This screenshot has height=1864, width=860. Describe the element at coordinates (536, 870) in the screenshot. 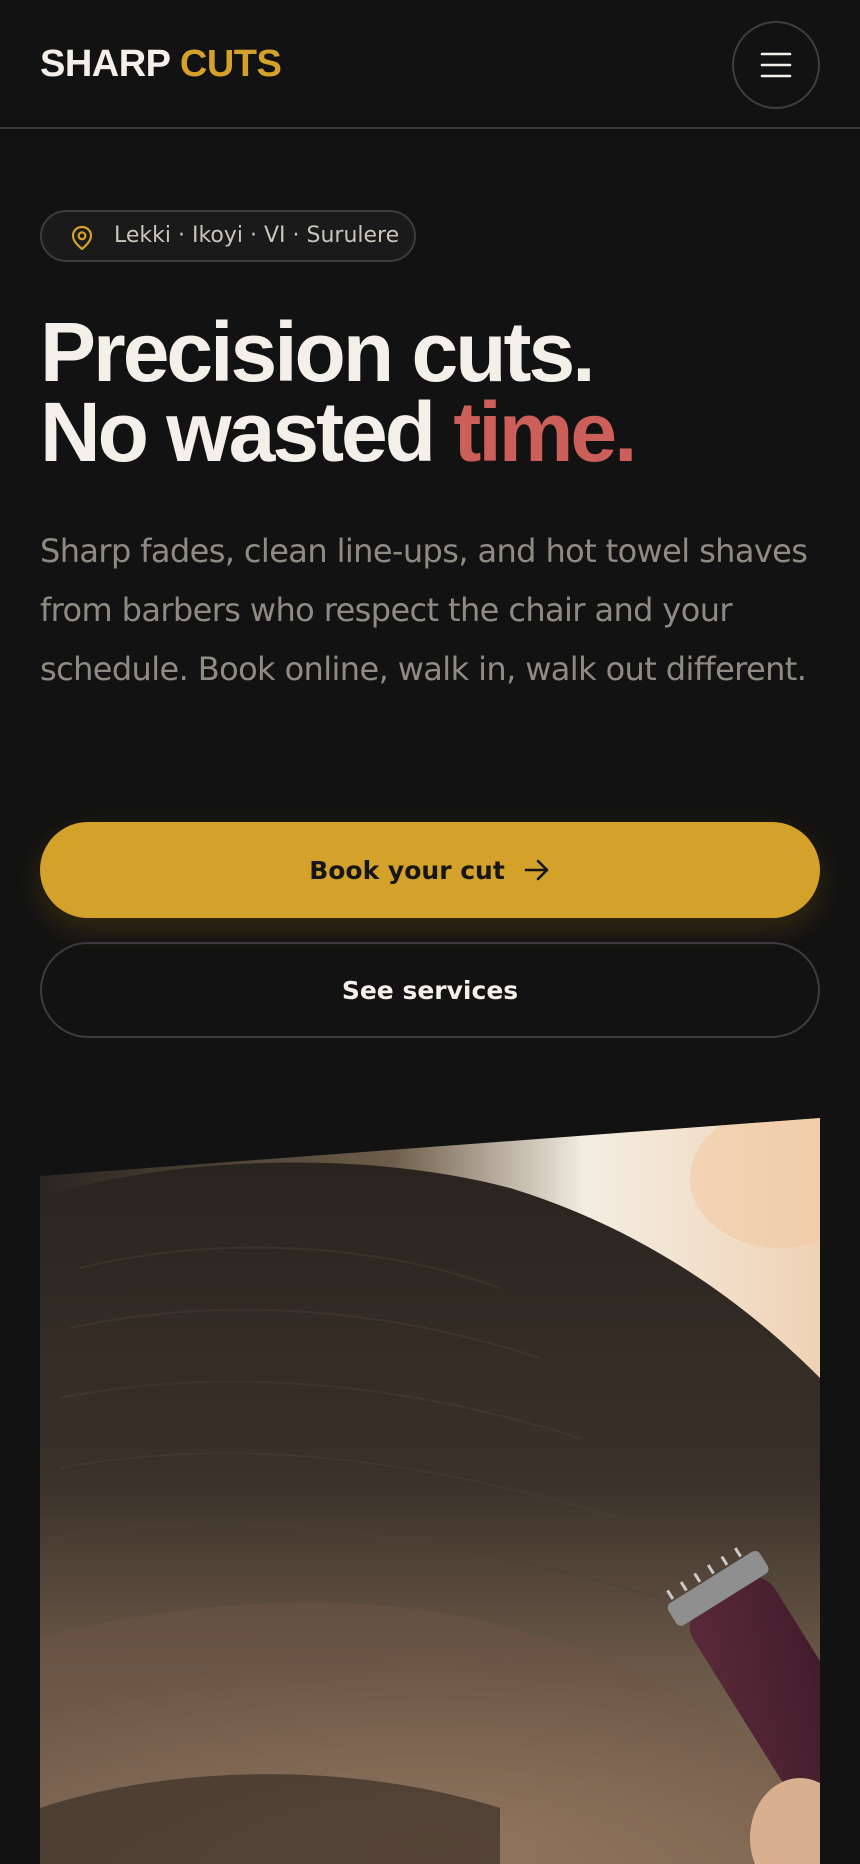

I see `arrow-right-icon` at that location.